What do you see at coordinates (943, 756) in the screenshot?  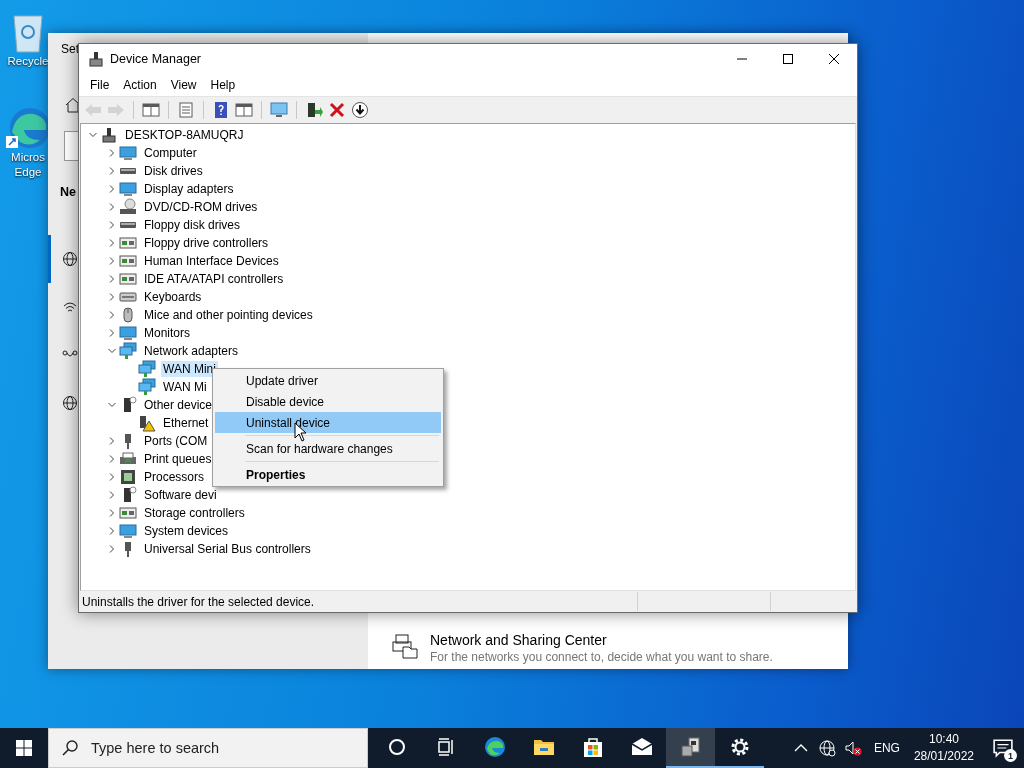 I see `clock-date: 28/01/2022` at bounding box center [943, 756].